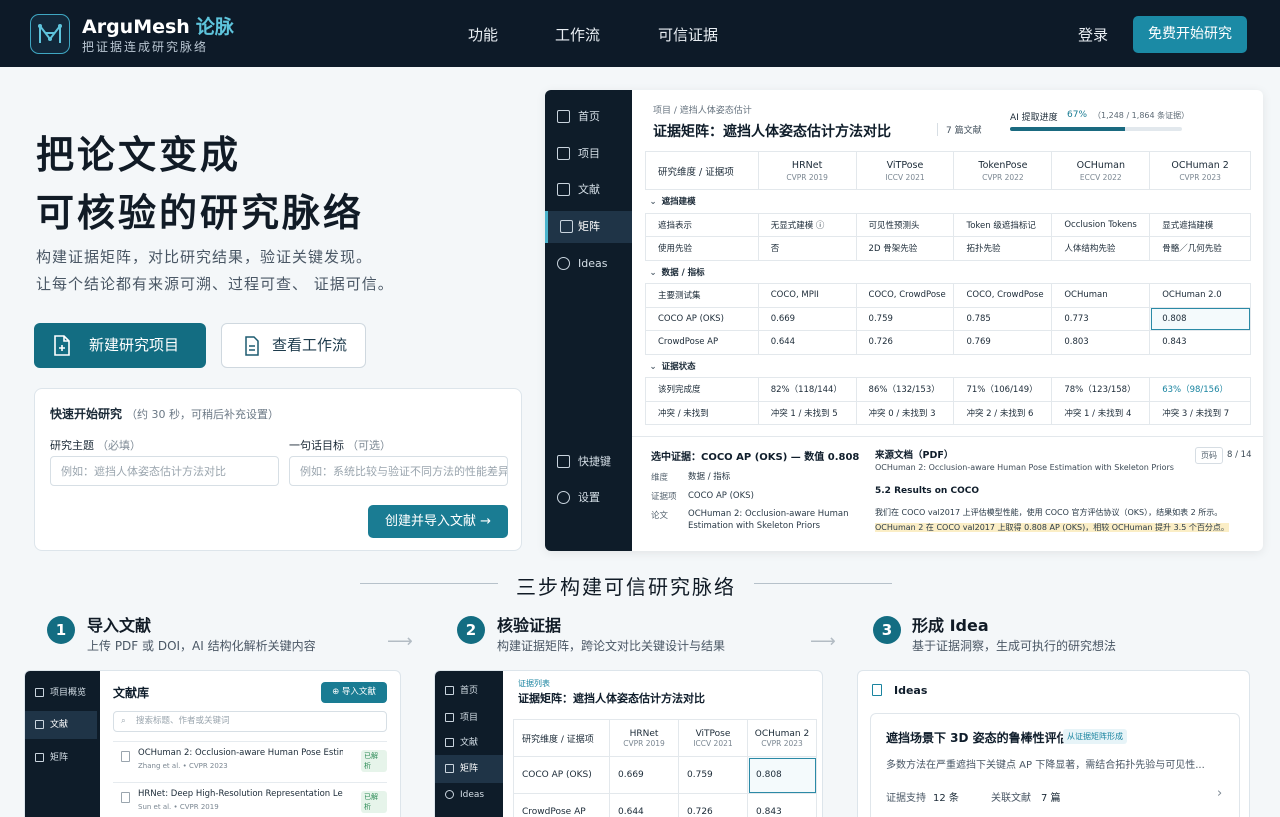  Describe the element at coordinates (905, 412) in the screenshot. I see `matrix-cell: 冲突 0 / 未找到 3` at that location.